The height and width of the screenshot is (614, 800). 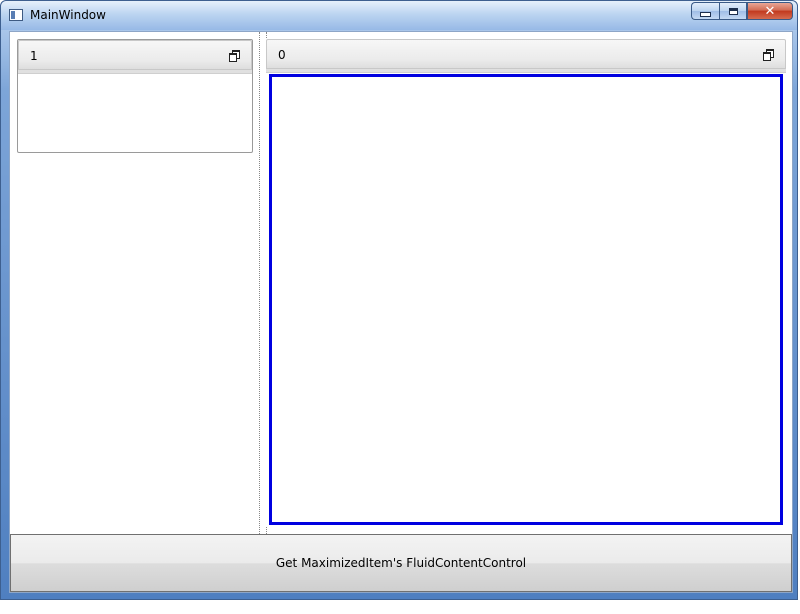 I want to click on panel-title-1: 1, so click(x=34, y=56).